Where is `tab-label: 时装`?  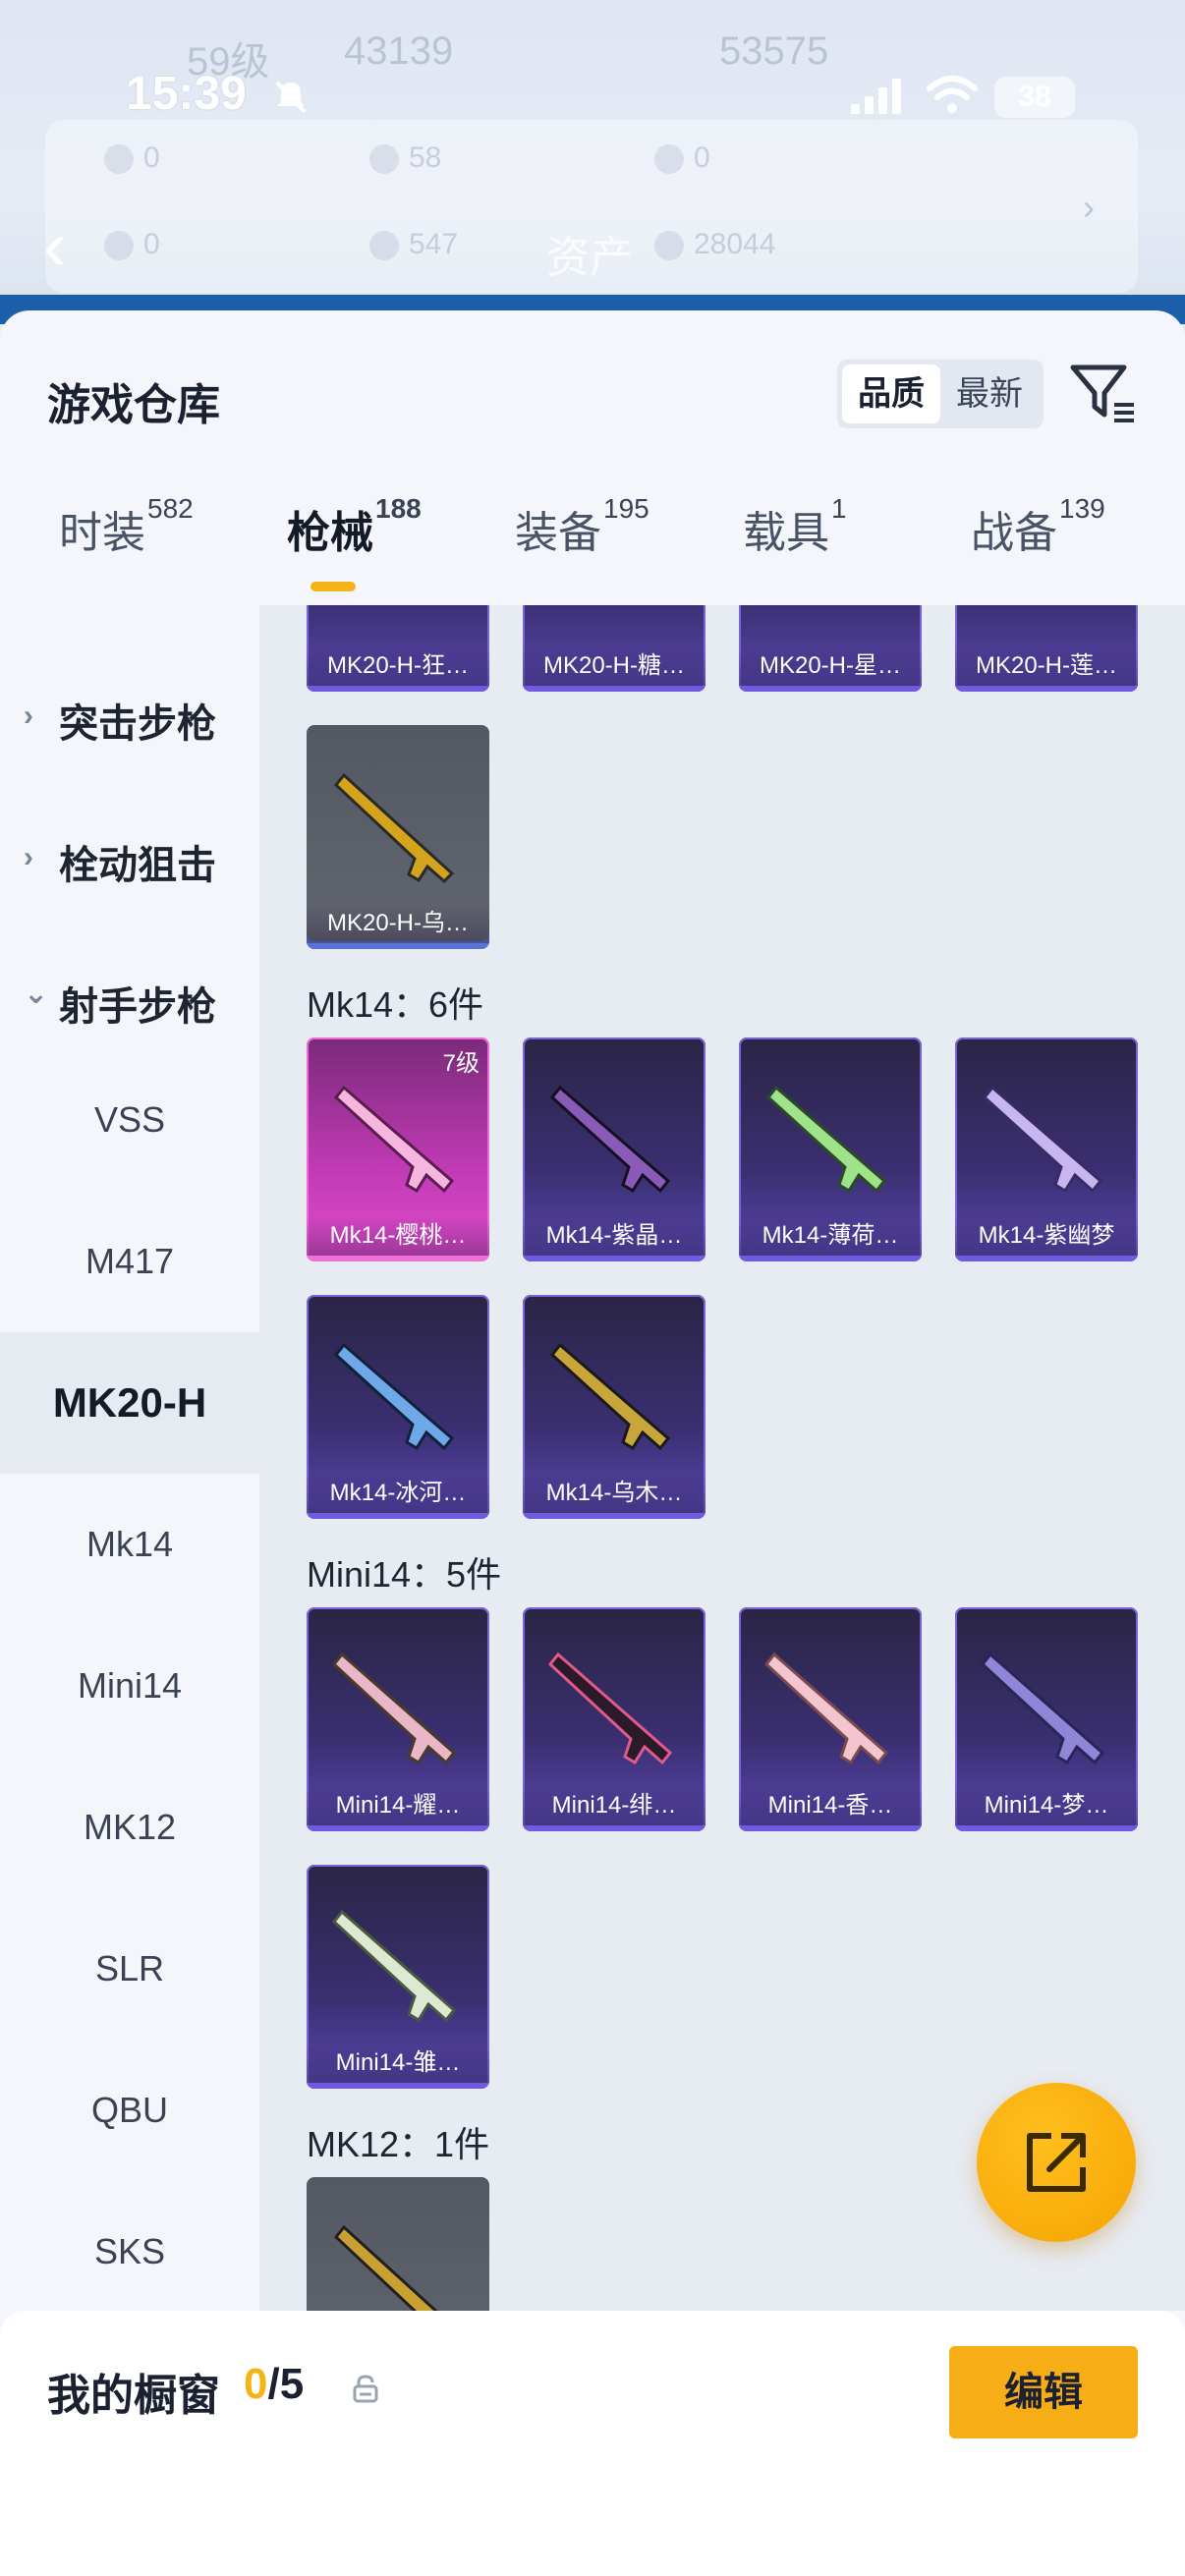 tab-label: 时装 is located at coordinates (102, 533).